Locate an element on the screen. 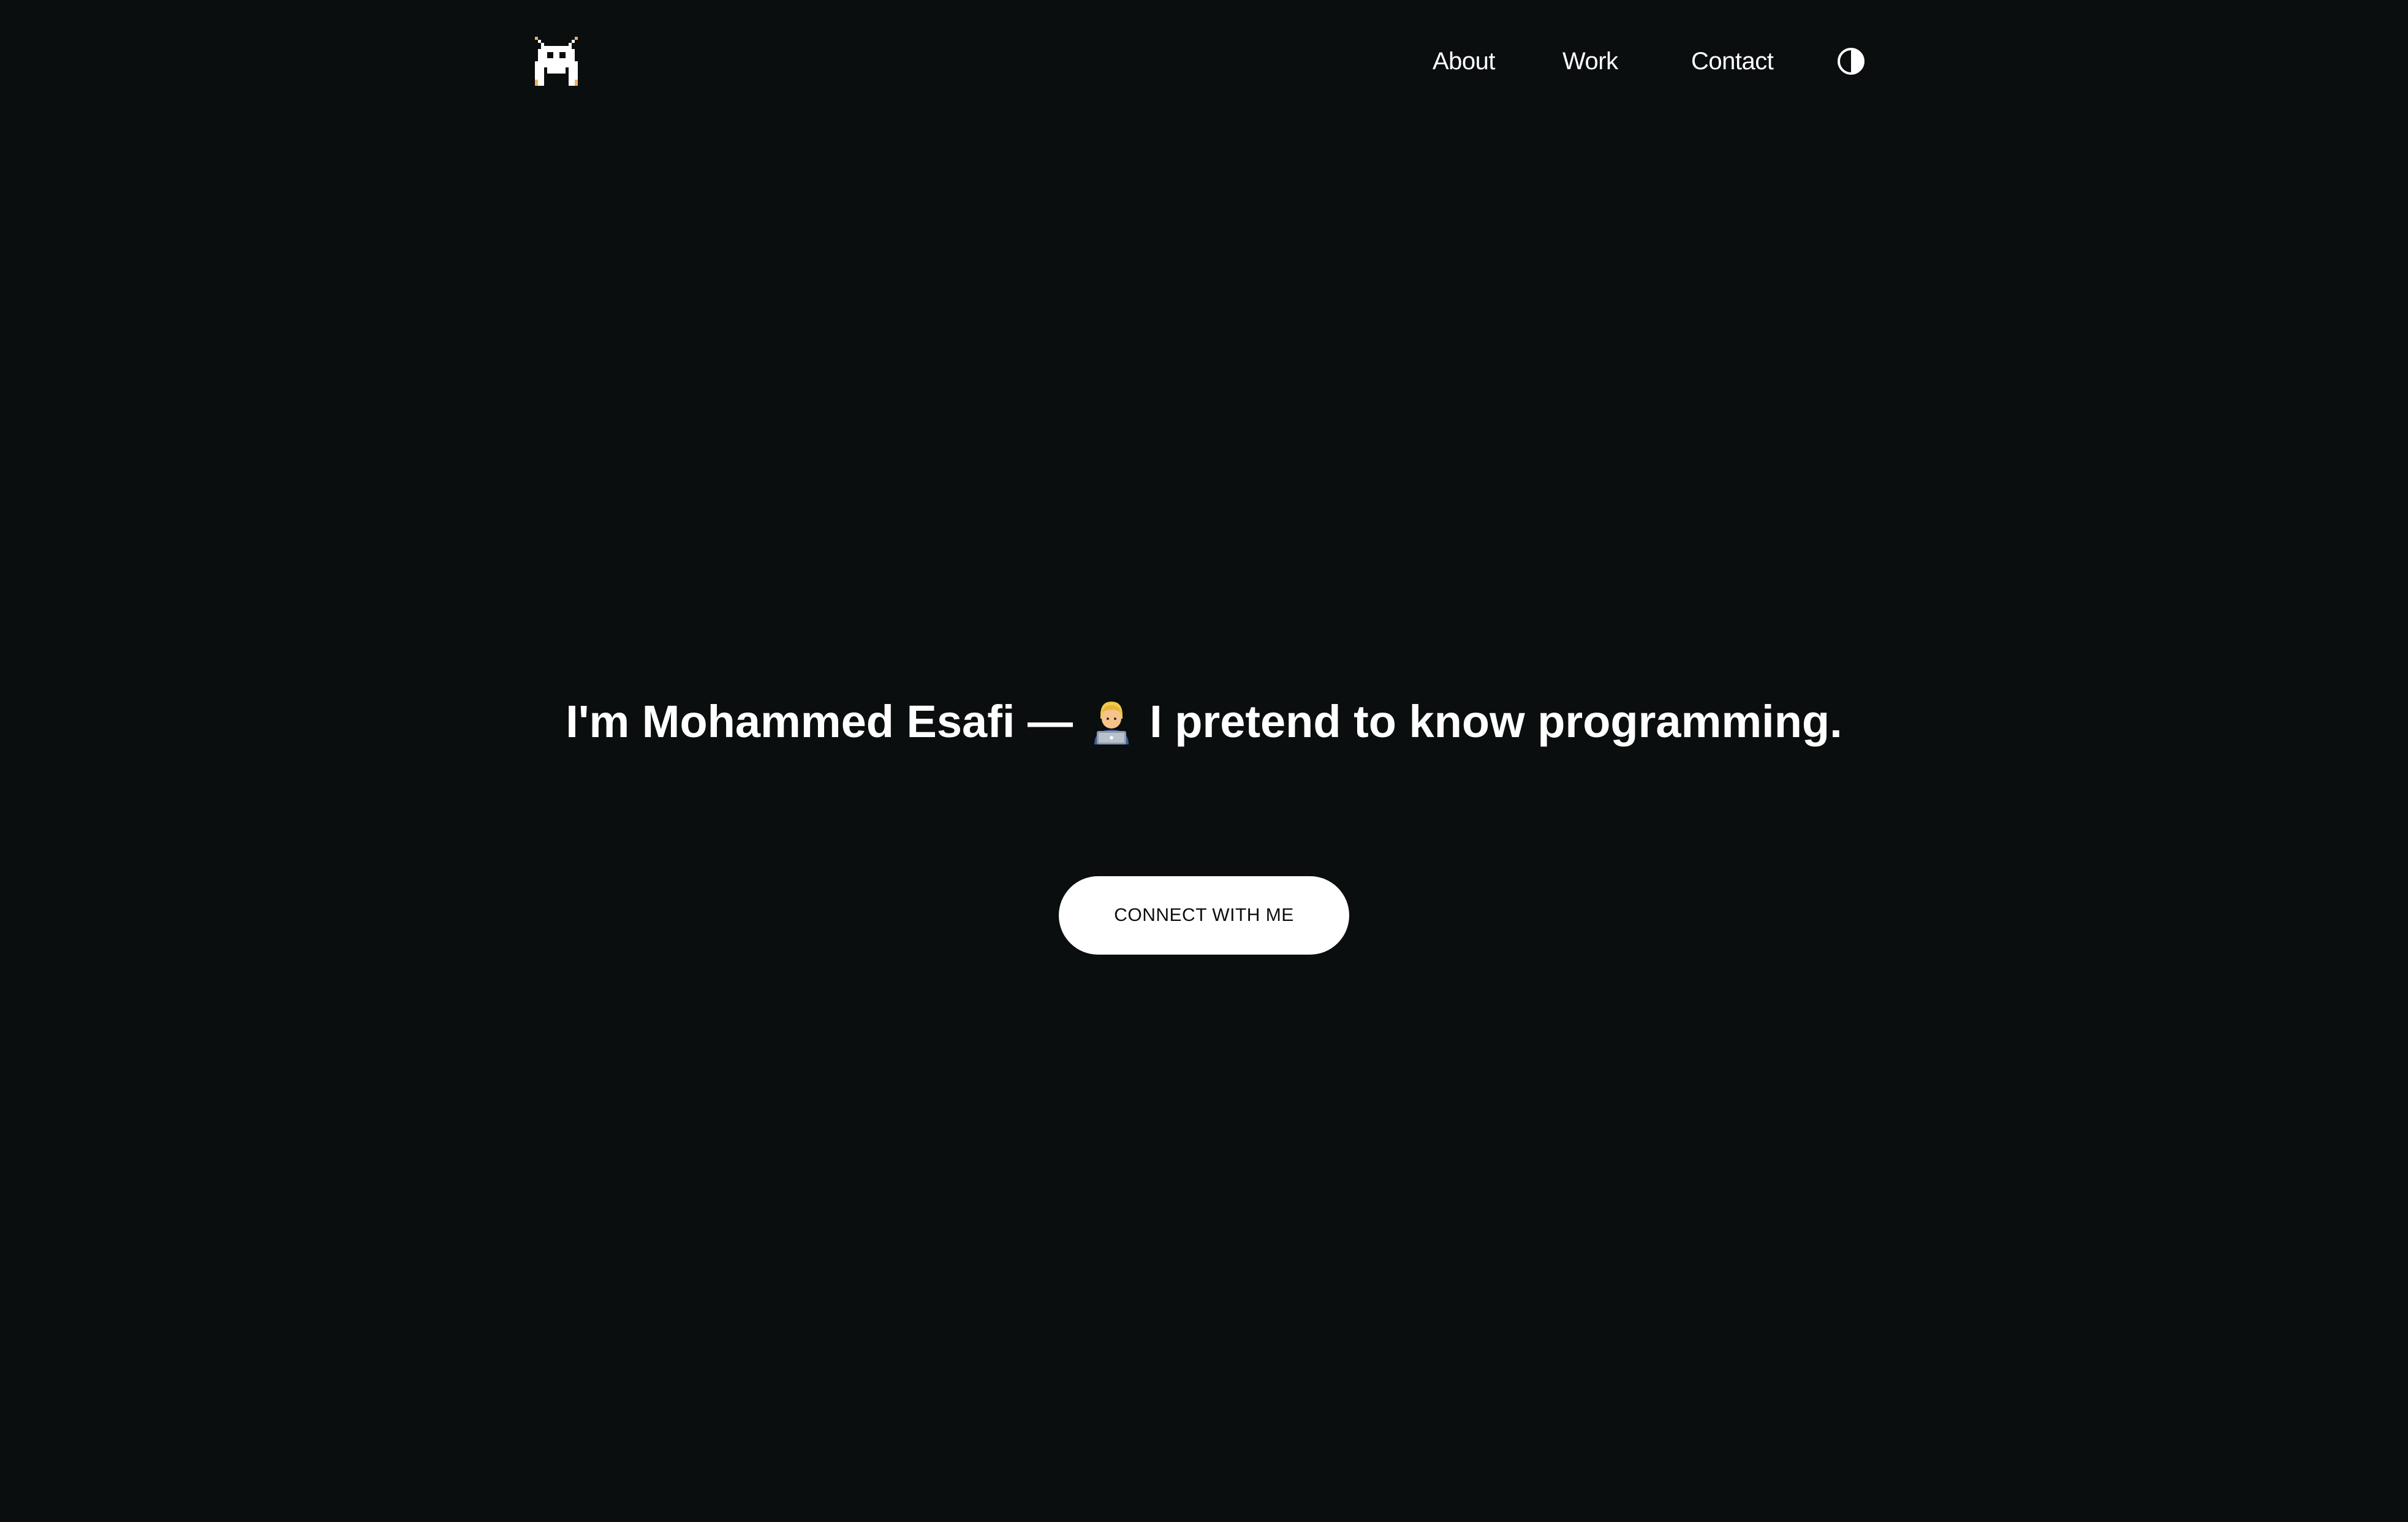  pixel-space-invader-icon is located at coordinates (556, 61).